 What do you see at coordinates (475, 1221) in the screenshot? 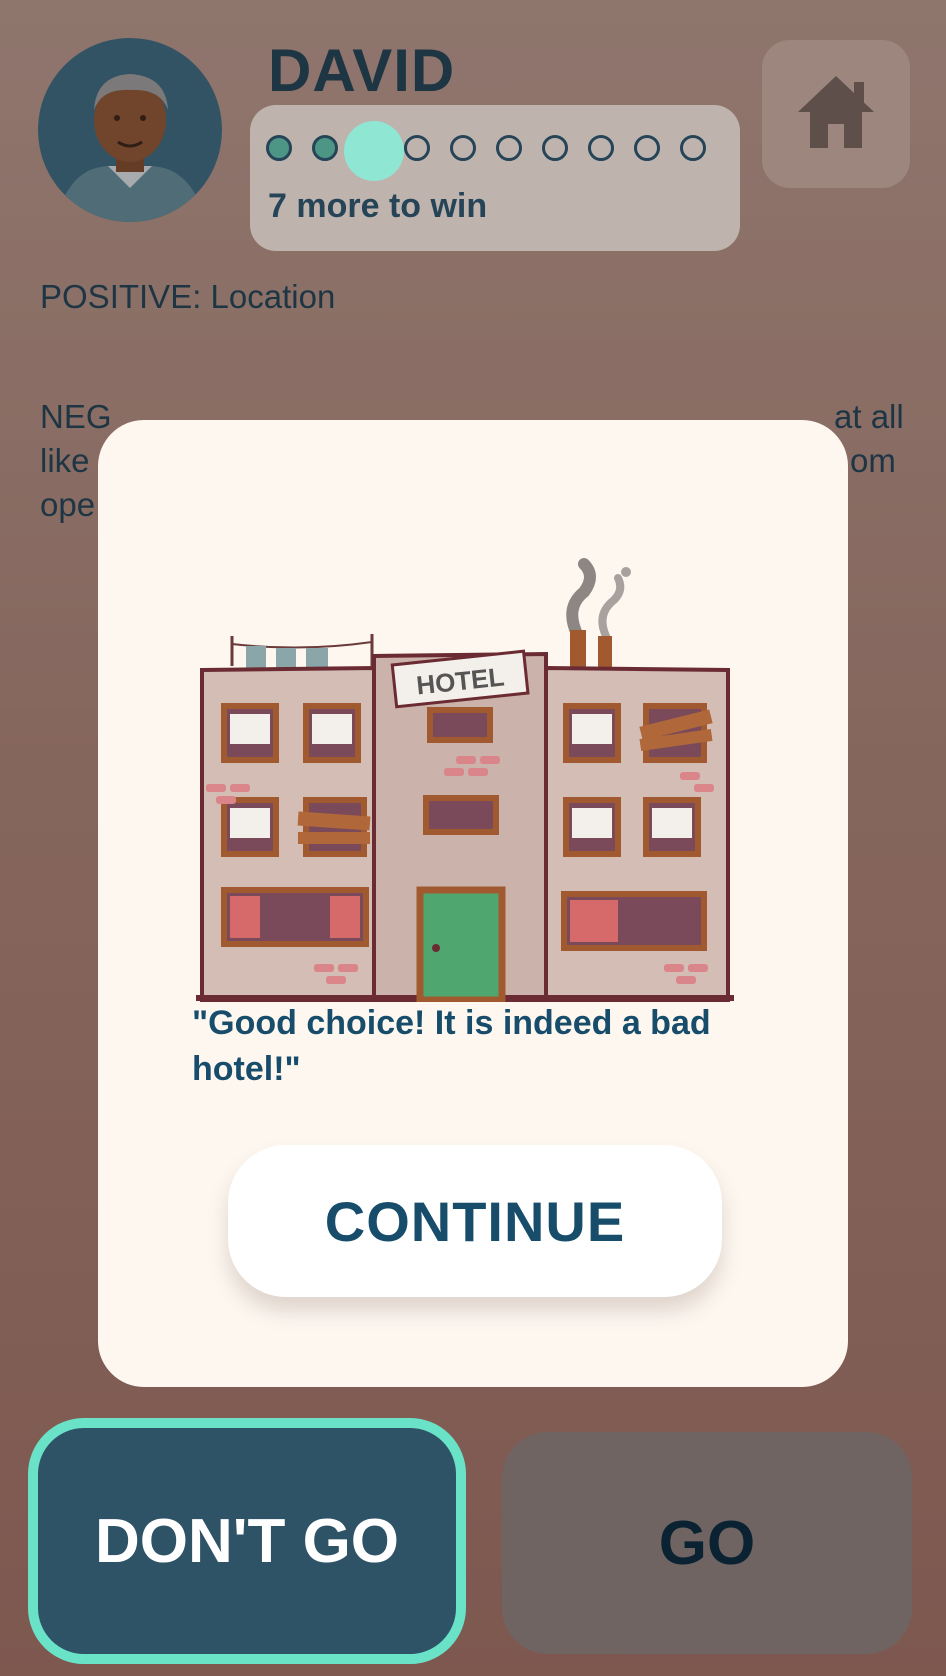
I see `continue-button: CONTINUE` at bounding box center [475, 1221].